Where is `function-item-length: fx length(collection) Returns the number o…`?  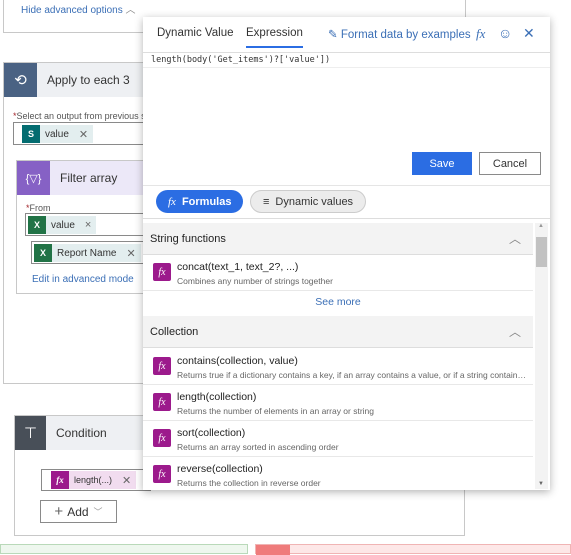 function-item-length: fx length(collection) Returns the number o… is located at coordinates (338, 403).